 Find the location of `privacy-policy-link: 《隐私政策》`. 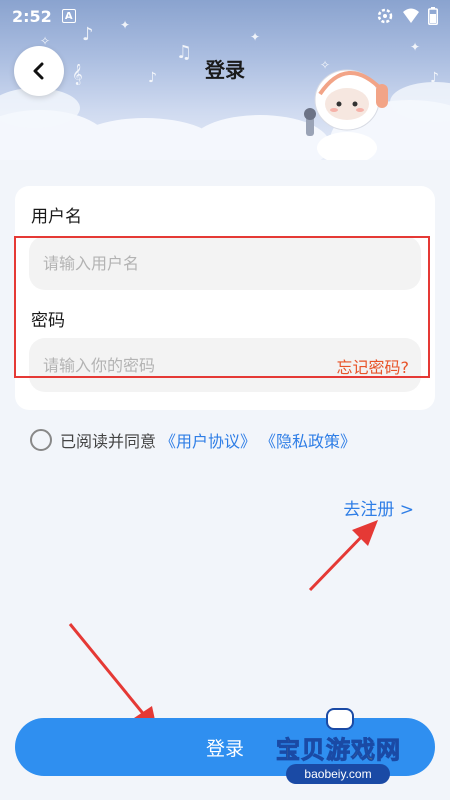

privacy-policy-link: 《隐私政策》 is located at coordinates (308, 440).